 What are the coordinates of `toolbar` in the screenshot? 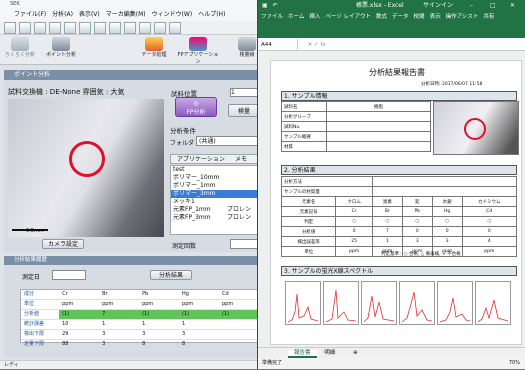 It's located at (132, 28).